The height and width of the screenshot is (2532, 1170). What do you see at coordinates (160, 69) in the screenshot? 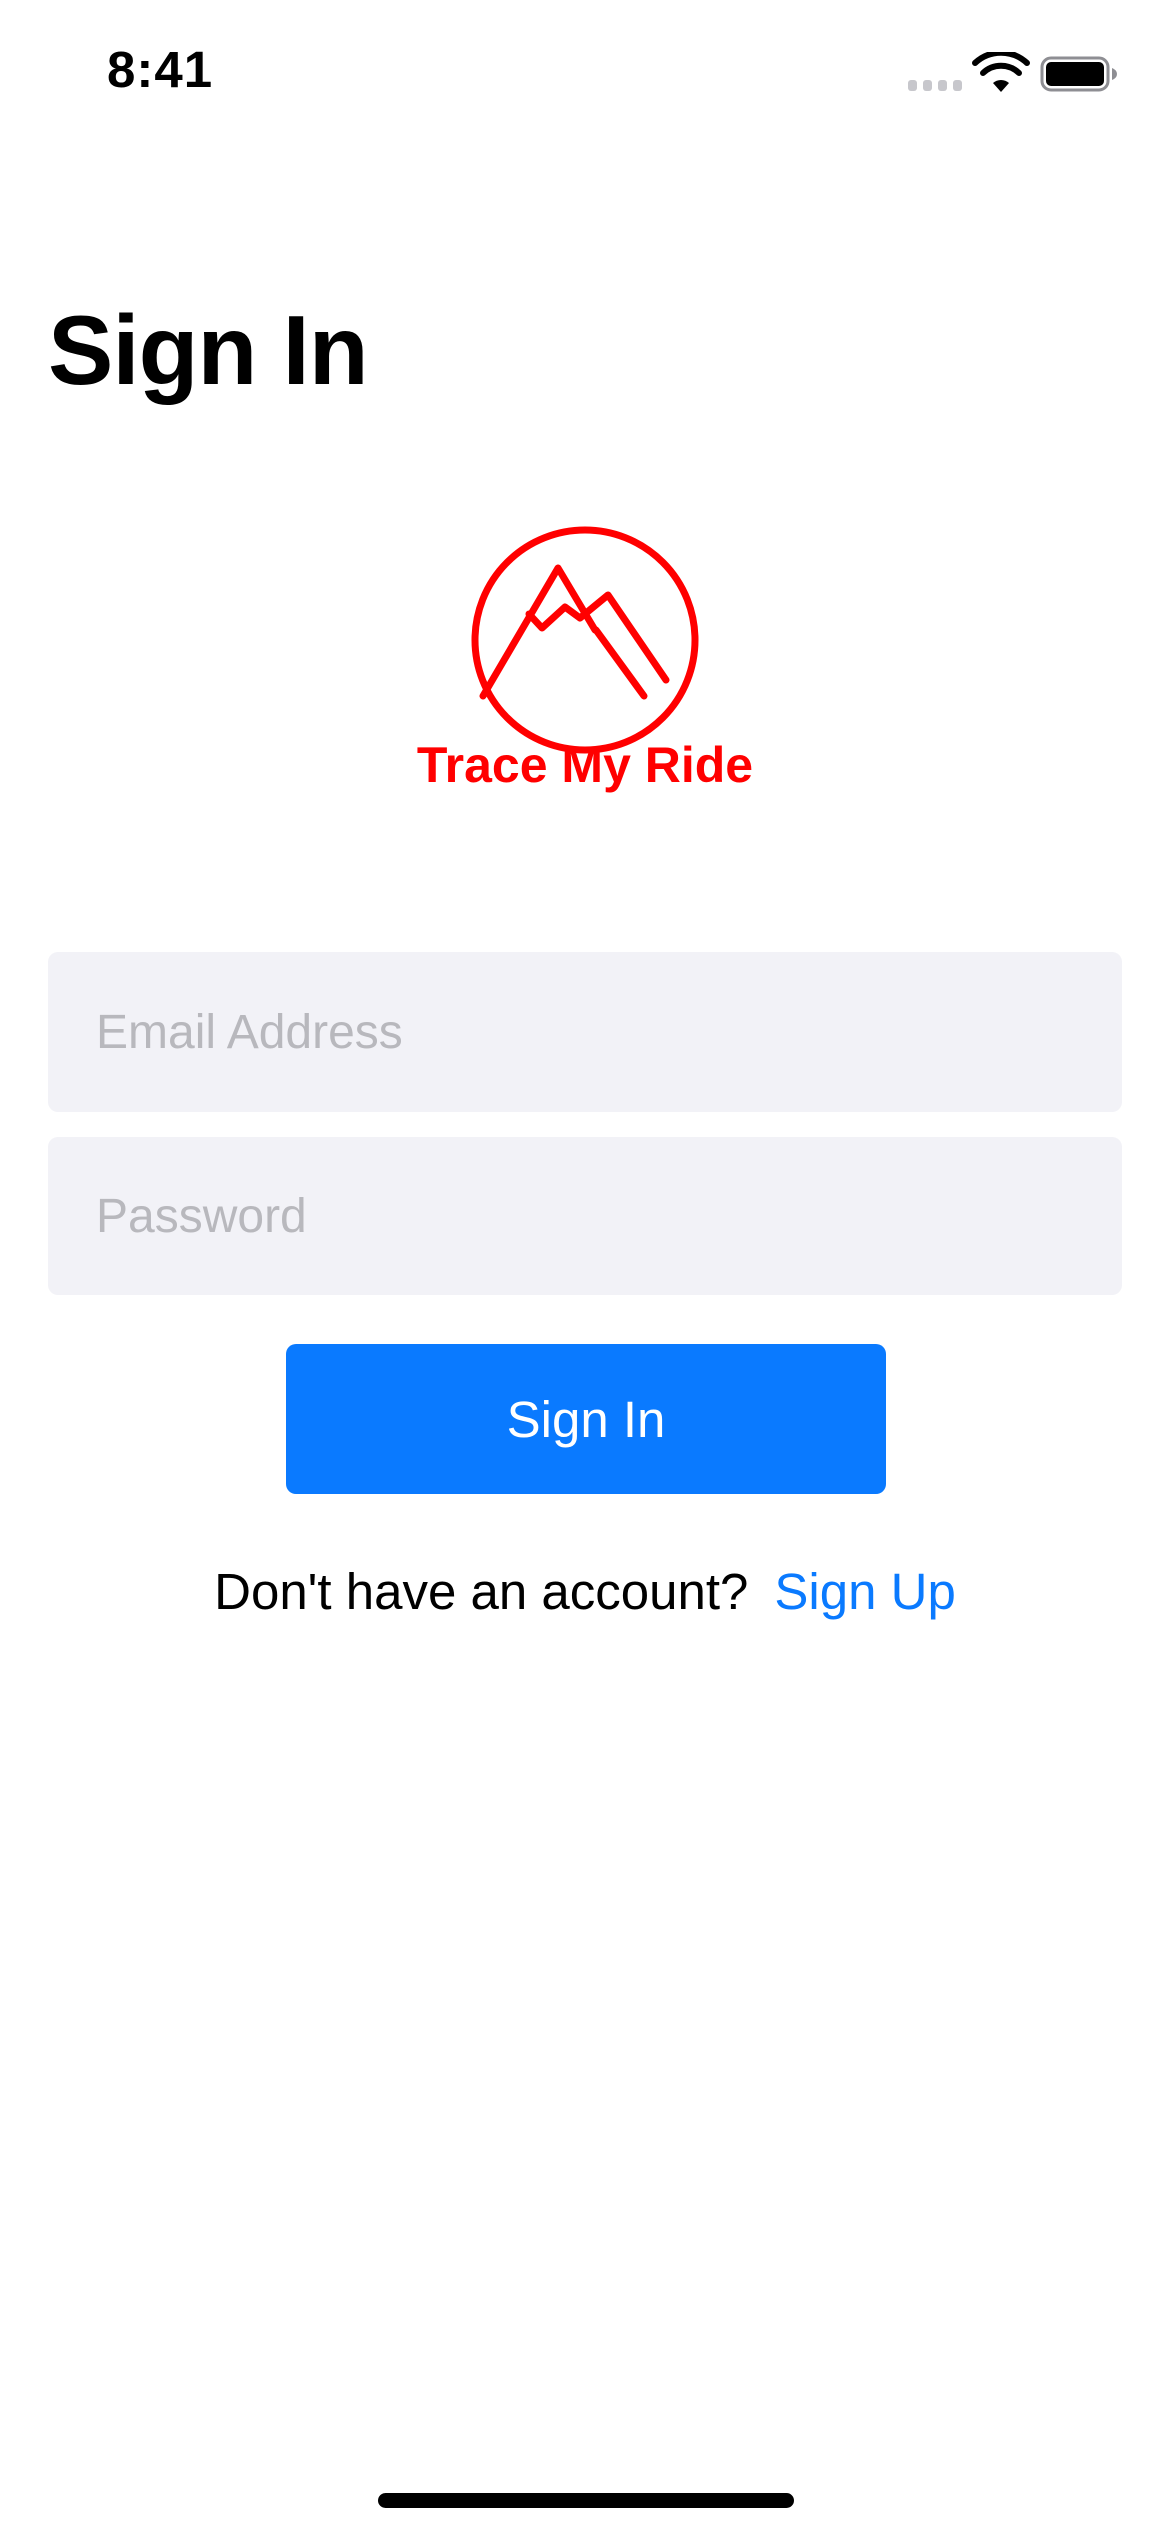
I see `status-time: 8:41` at bounding box center [160, 69].